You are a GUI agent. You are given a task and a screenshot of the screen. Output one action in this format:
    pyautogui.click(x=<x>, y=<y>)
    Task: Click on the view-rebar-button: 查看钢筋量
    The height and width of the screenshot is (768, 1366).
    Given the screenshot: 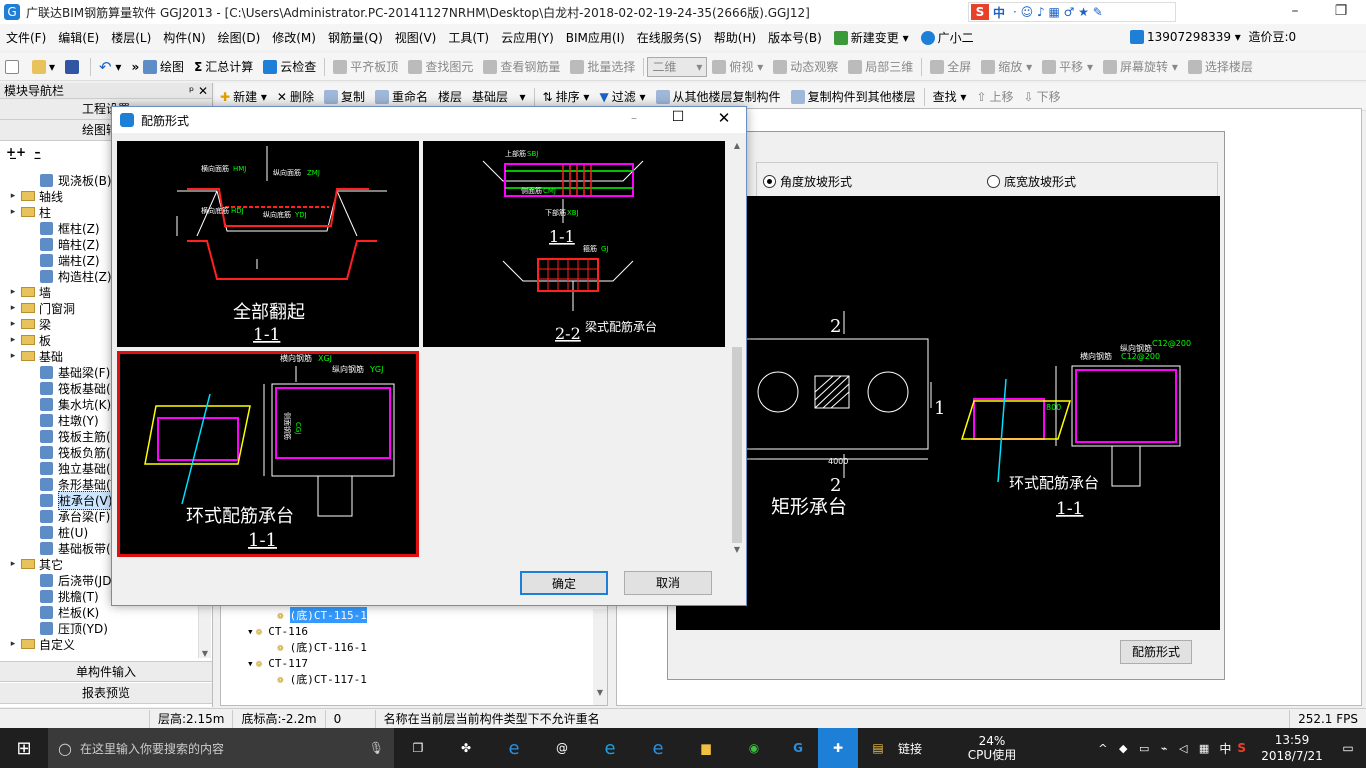 What is the action you would take?
    pyautogui.click(x=521, y=66)
    